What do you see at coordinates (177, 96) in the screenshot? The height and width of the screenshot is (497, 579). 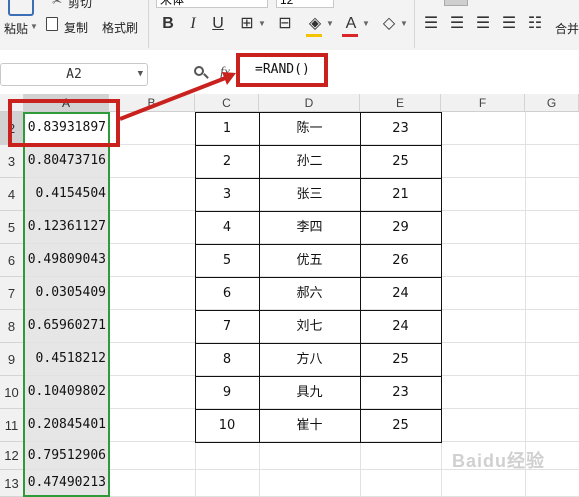 I see `annotation-arrow` at bounding box center [177, 96].